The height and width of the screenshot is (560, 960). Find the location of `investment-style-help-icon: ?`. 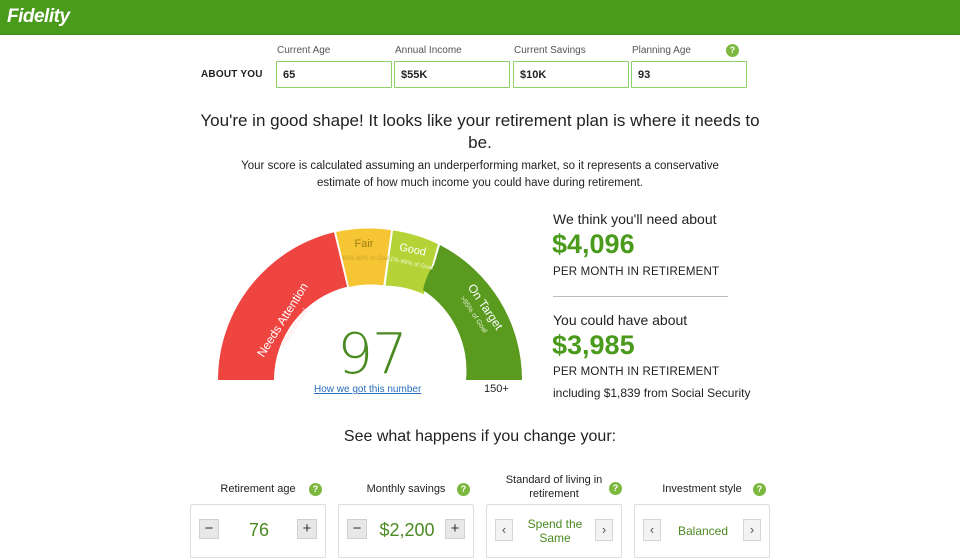

investment-style-help-icon: ? is located at coordinates (759, 489).